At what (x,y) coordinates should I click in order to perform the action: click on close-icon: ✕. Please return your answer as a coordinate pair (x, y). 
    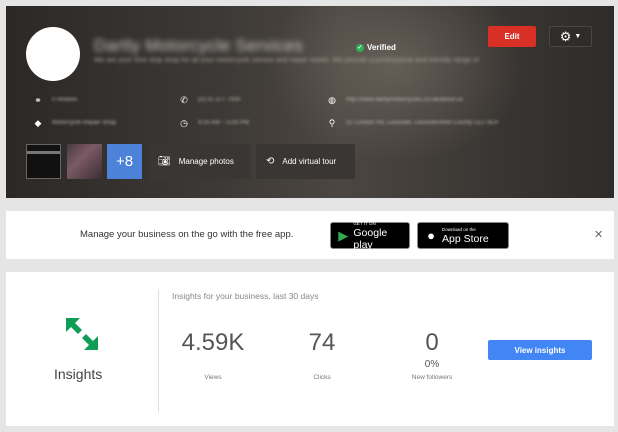
    Looking at the image, I should click on (598, 234).